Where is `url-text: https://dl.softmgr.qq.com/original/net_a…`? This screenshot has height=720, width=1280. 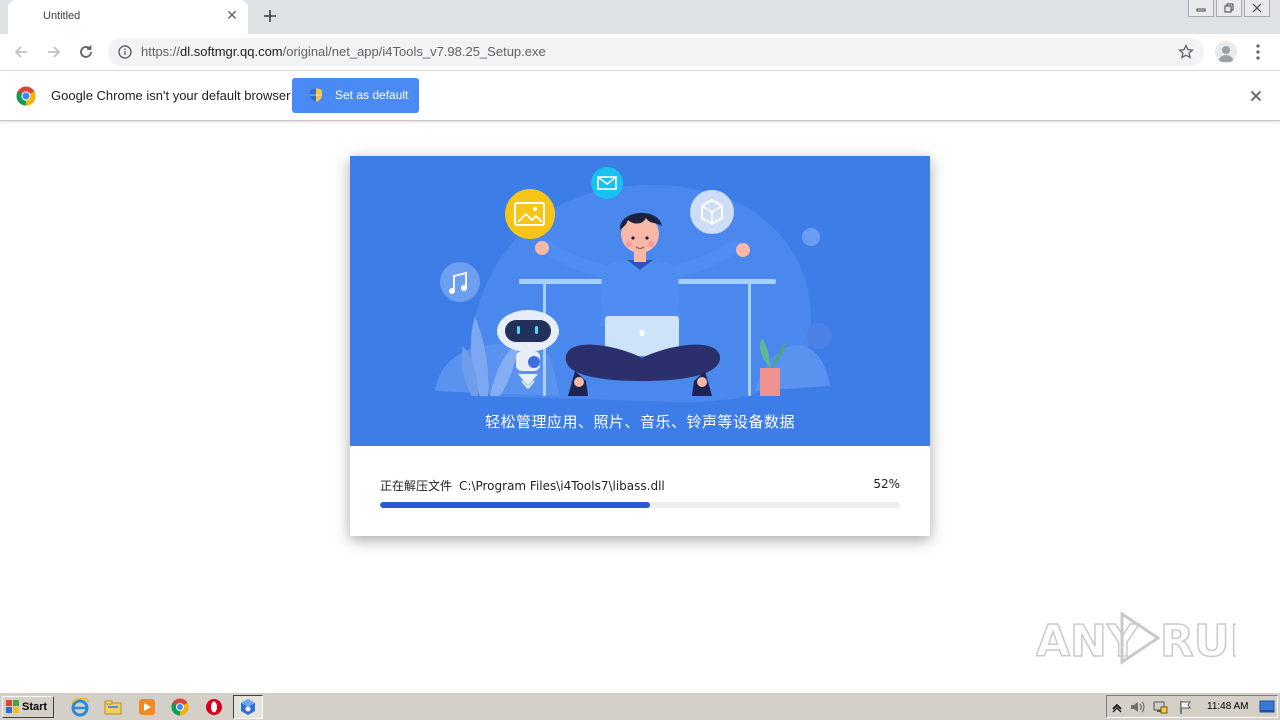 url-text: https://dl.softmgr.qq.com/original/net_a… is located at coordinates (343, 51).